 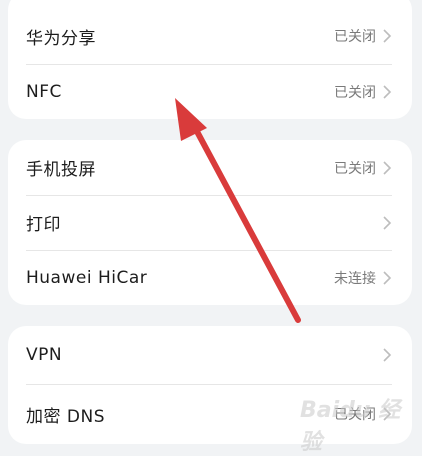 I want to click on row-label: VPN, so click(x=44, y=355).